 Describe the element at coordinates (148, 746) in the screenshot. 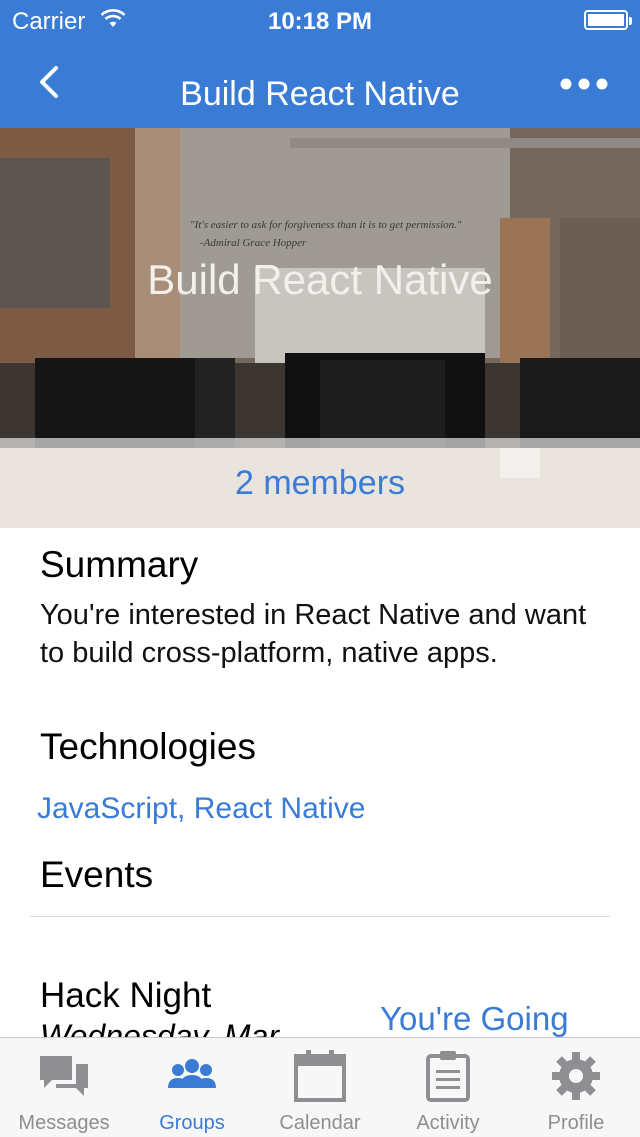

I see `technologies-heading: Technologies` at that location.